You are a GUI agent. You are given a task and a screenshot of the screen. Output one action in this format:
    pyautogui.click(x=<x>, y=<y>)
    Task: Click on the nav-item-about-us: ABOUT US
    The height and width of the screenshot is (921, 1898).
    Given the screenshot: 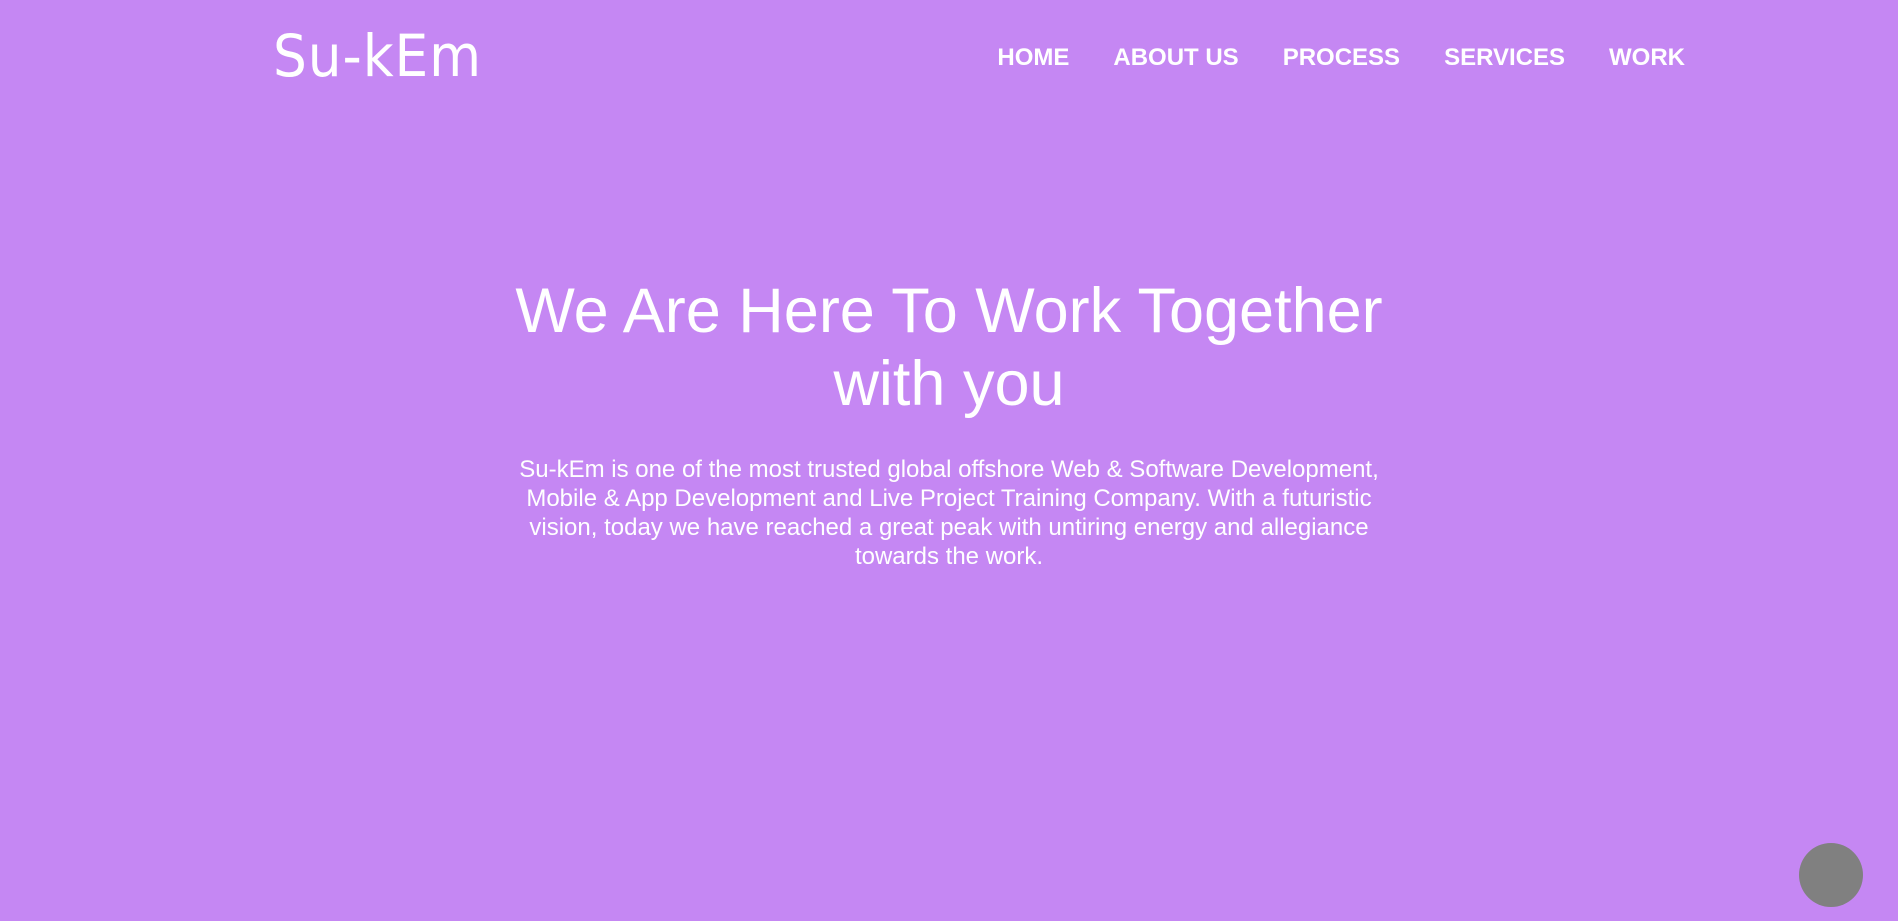 What is the action you would take?
    pyautogui.click(x=1175, y=58)
    